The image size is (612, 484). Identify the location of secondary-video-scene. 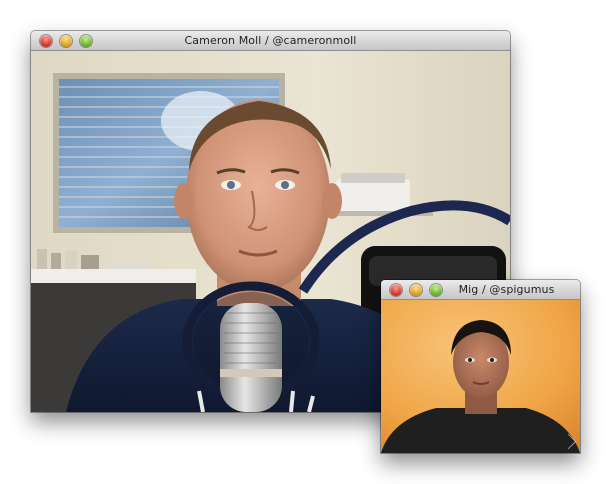
(480, 376).